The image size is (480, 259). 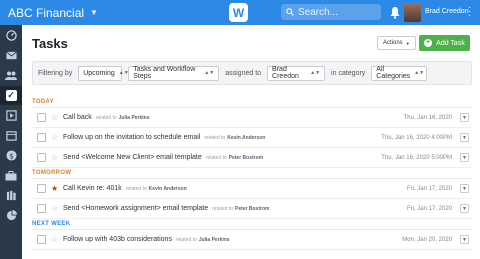 What do you see at coordinates (395, 12) in the screenshot?
I see `bell-icon` at bounding box center [395, 12].